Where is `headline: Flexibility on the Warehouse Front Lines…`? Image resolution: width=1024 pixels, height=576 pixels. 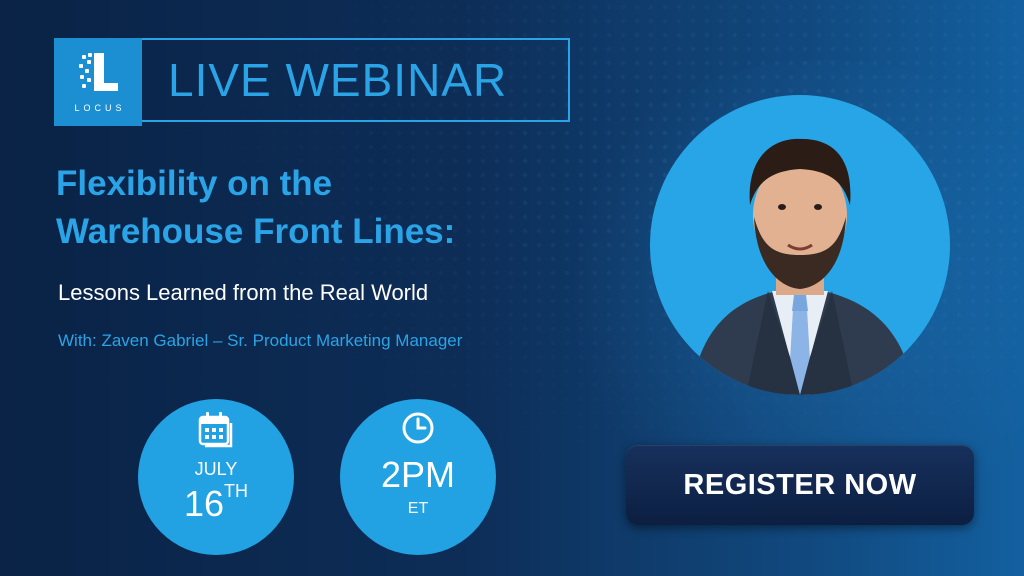 headline: Flexibility on the Warehouse Front Lines… is located at coordinates (255, 208).